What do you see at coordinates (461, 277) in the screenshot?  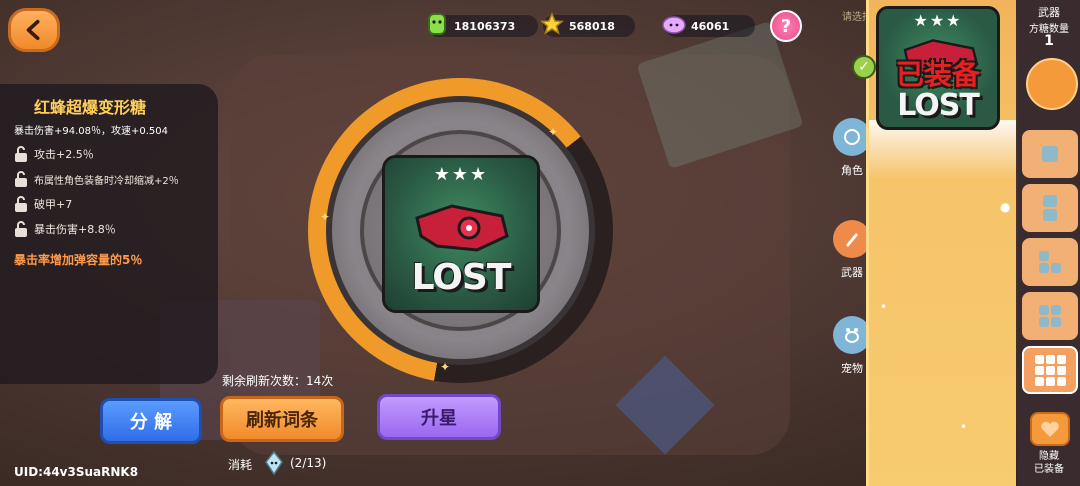 I see `card-title: LOST` at bounding box center [461, 277].